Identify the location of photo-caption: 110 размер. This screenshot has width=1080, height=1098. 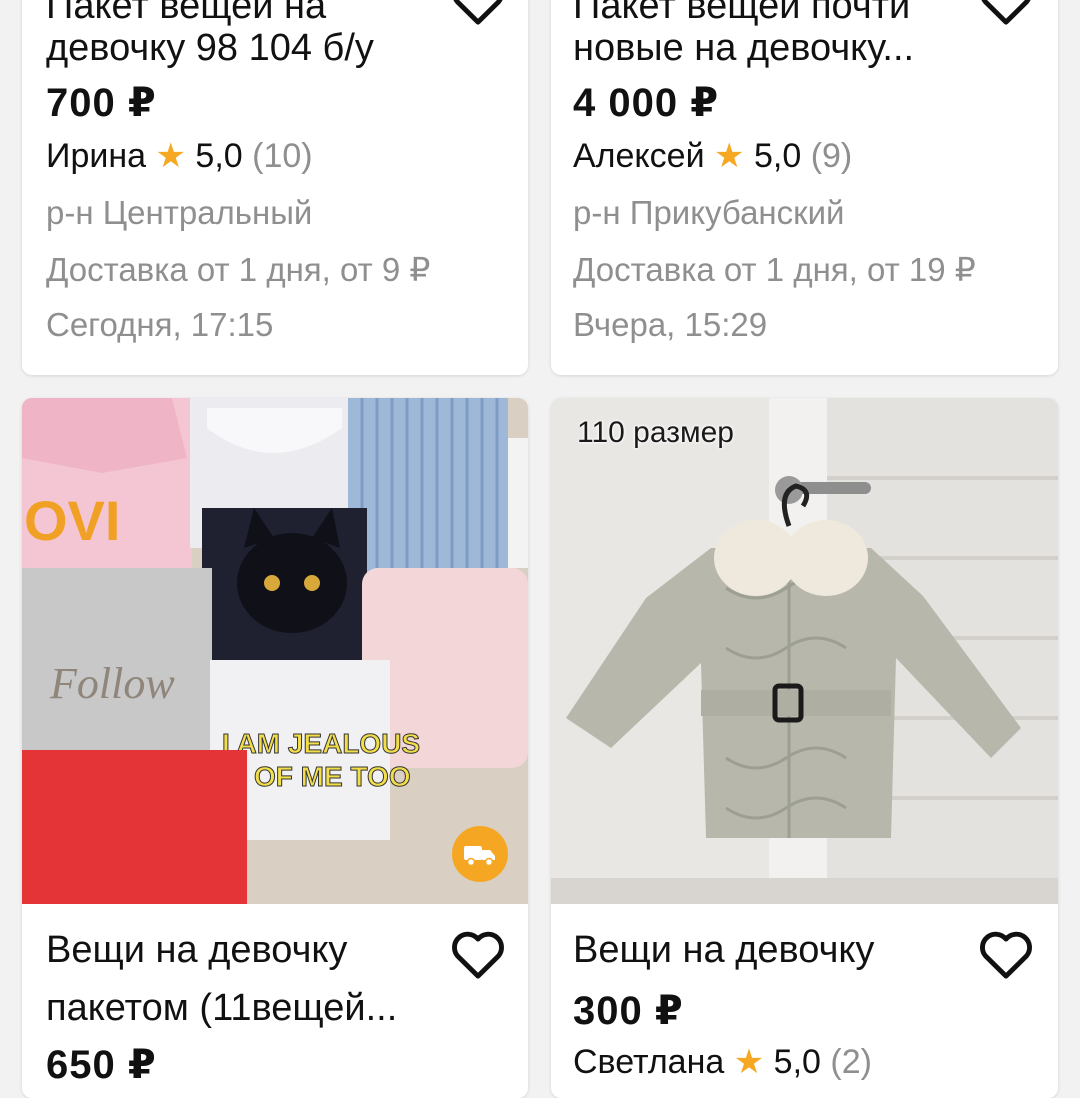
(655, 432).